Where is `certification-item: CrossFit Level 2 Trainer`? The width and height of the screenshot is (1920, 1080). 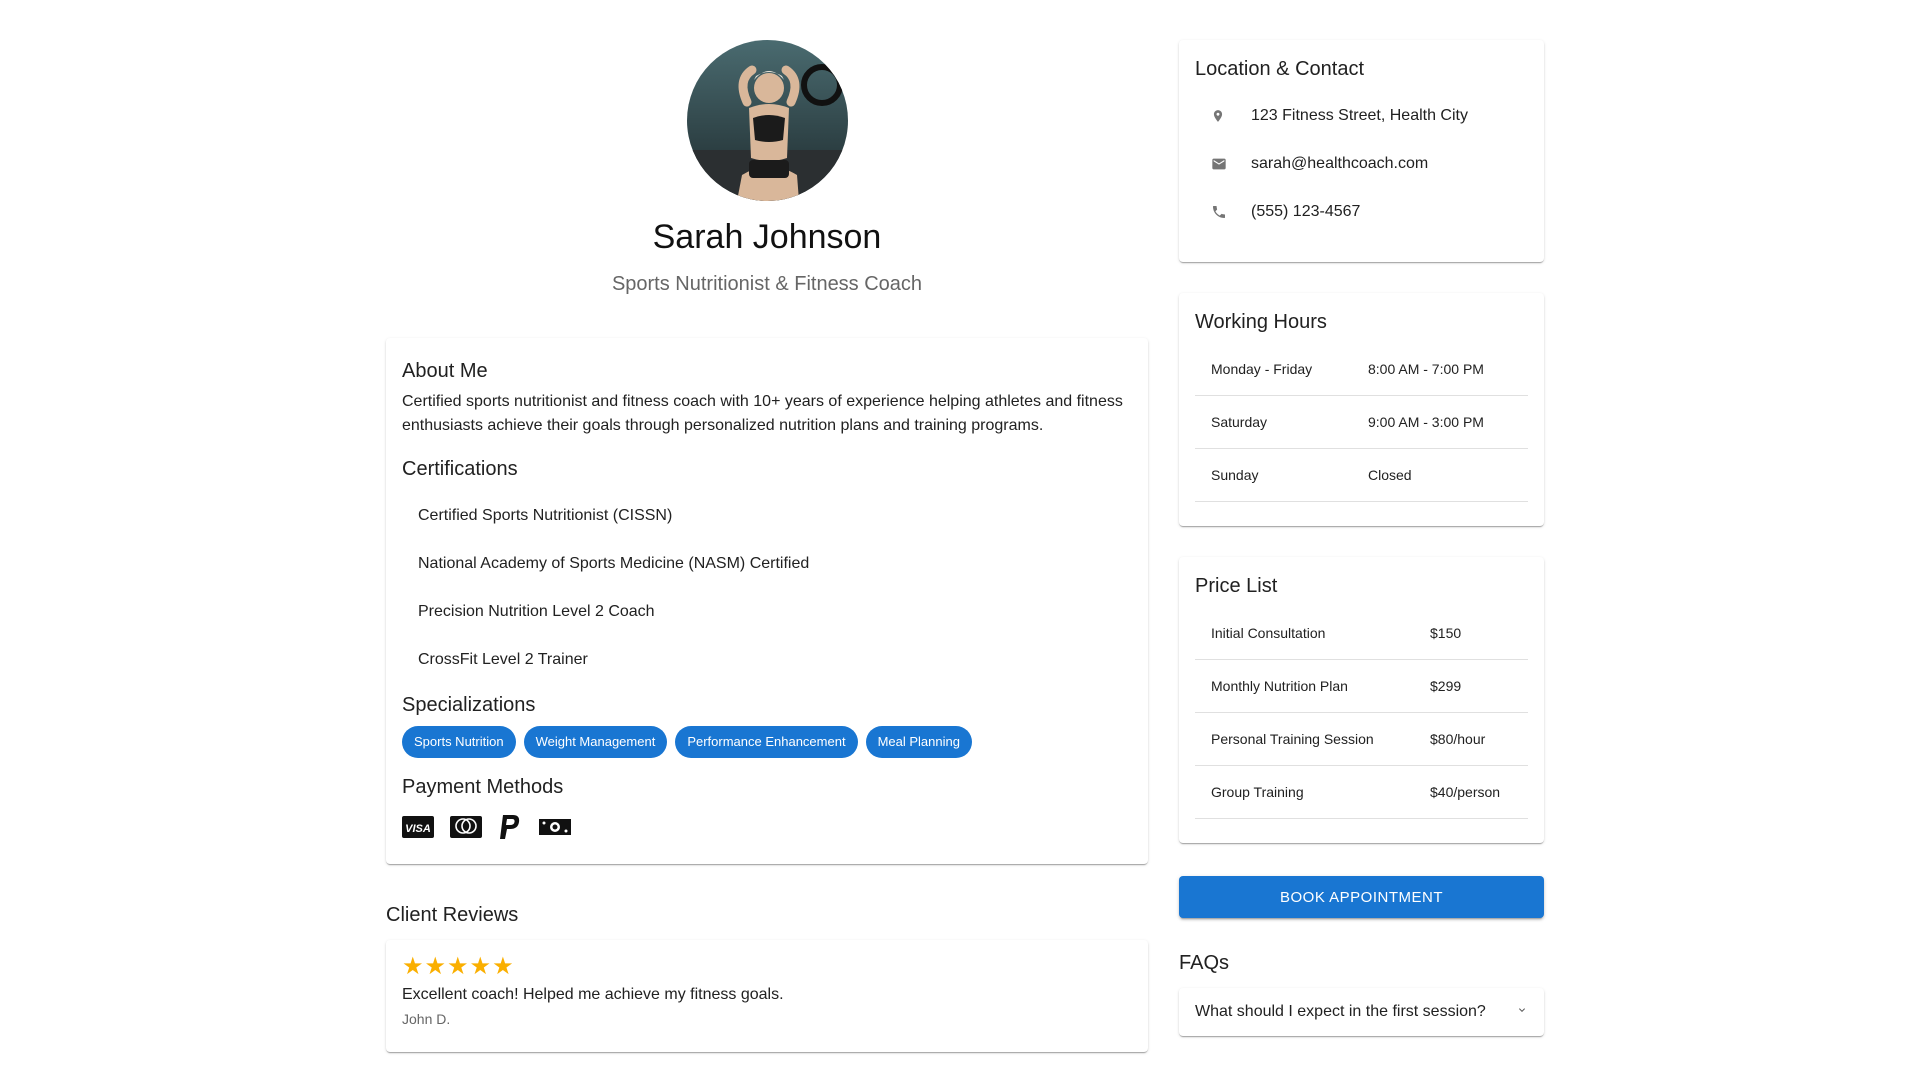 certification-item: CrossFit Level 2 Trainer is located at coordinates (503, 659).